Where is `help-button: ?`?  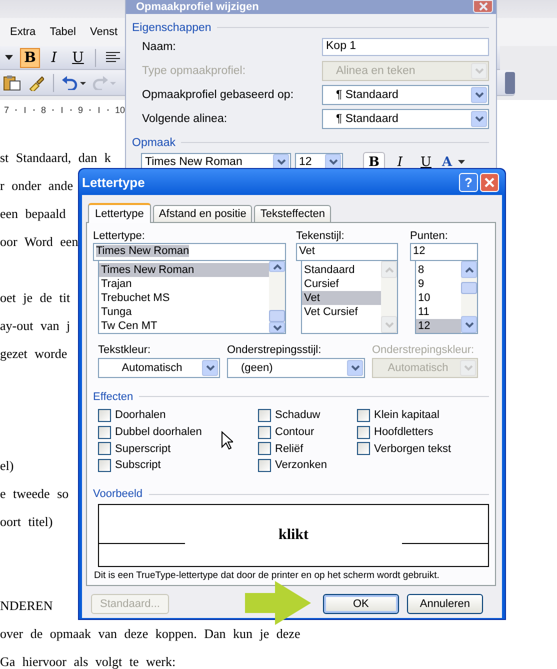 help-button: ? is located at coordinates (468, 182).